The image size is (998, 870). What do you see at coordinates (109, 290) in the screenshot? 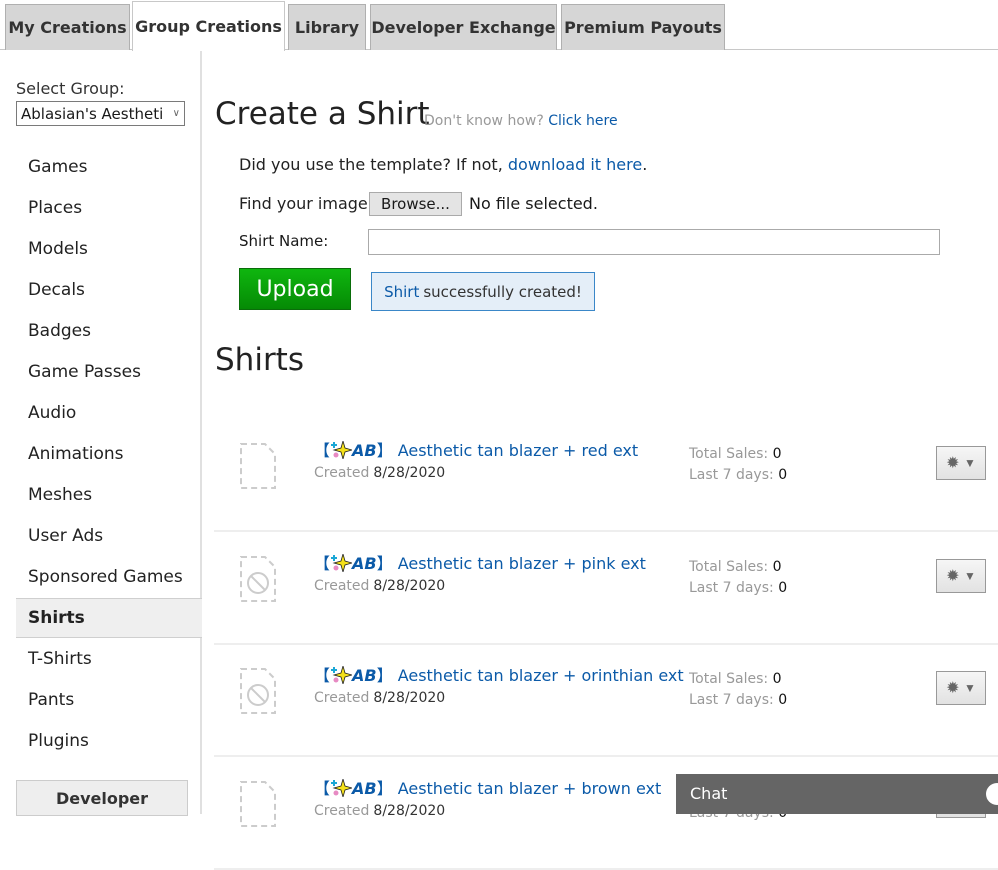
I see `sidebar-item-decals: Decals` at bounding box center [109, 290].